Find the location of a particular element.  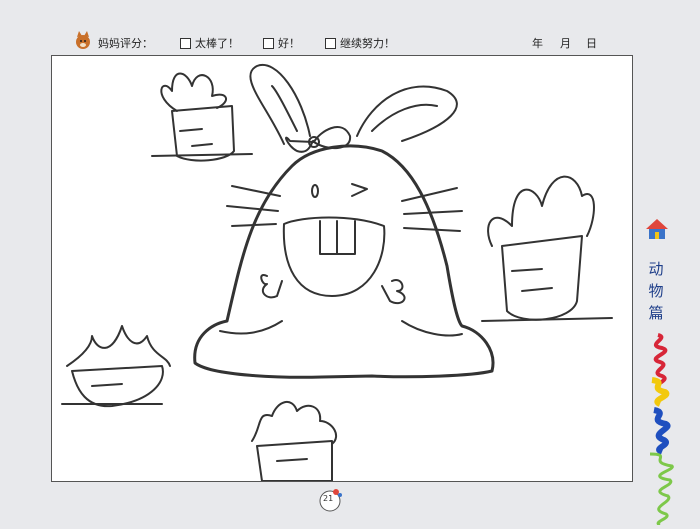

rating-header: 妈妈评分： 太棒了！ 好！ 继续努力！ 年 月 日 is located at coordinates (345, 42).